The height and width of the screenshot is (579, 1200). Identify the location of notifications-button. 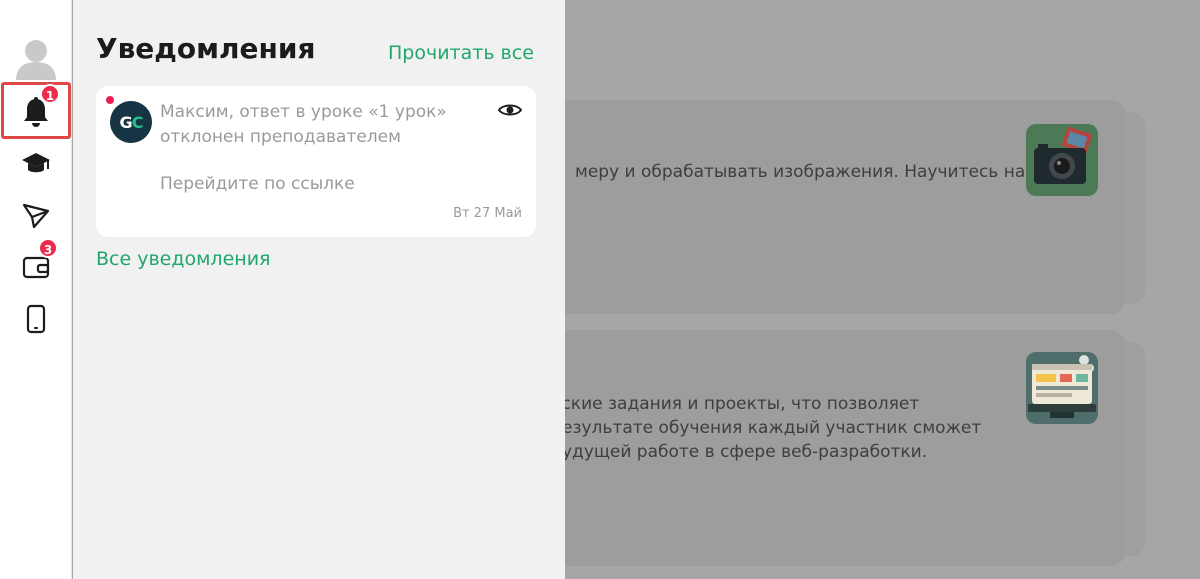
(36, 112).